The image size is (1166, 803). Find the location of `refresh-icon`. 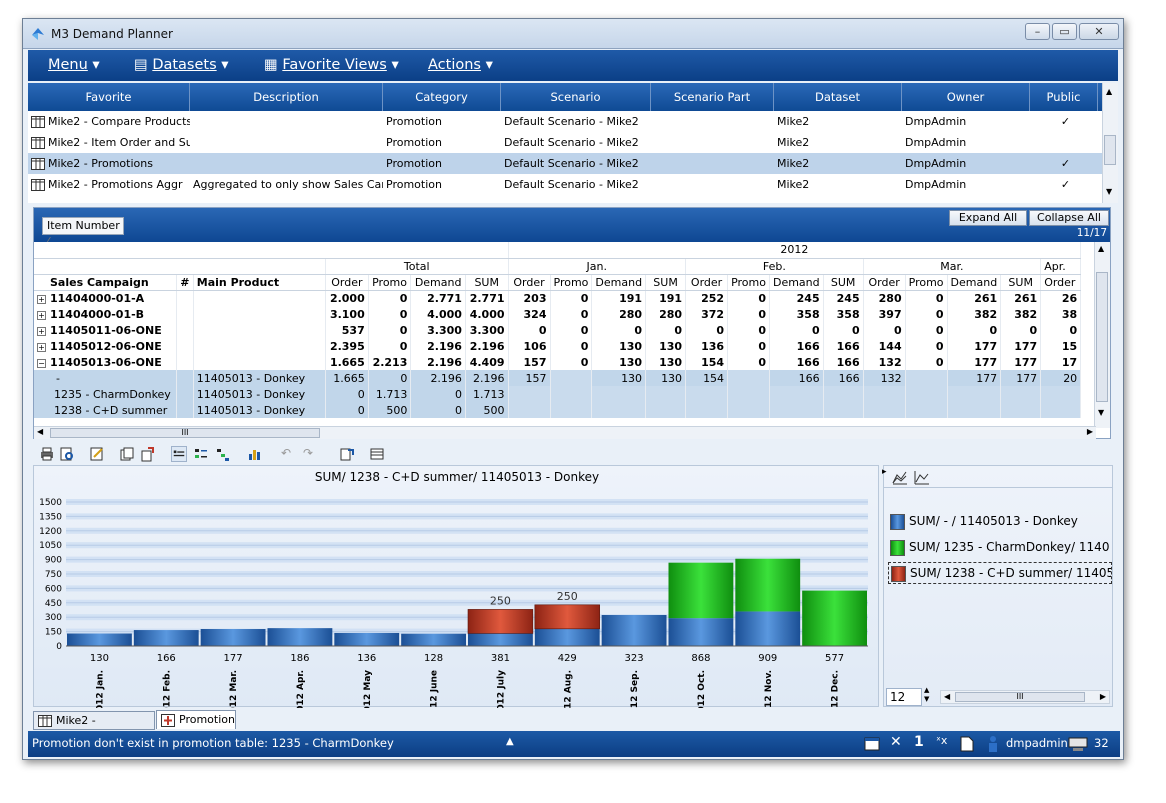

refresh-icon is located at coordinates (347, 454).